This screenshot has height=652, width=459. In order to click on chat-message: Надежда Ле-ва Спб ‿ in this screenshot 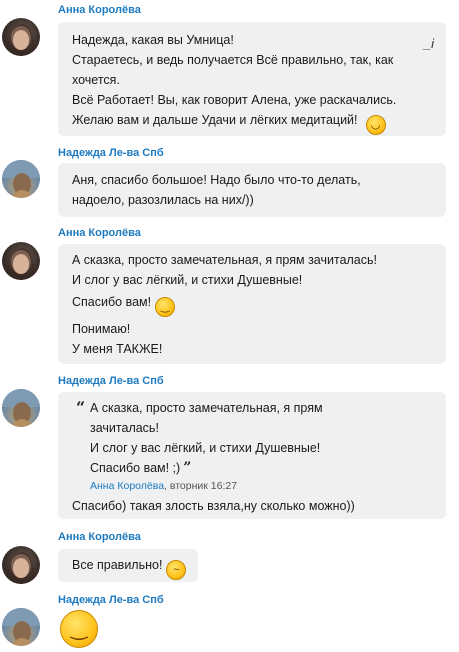, I will do `click(229, 621)`.